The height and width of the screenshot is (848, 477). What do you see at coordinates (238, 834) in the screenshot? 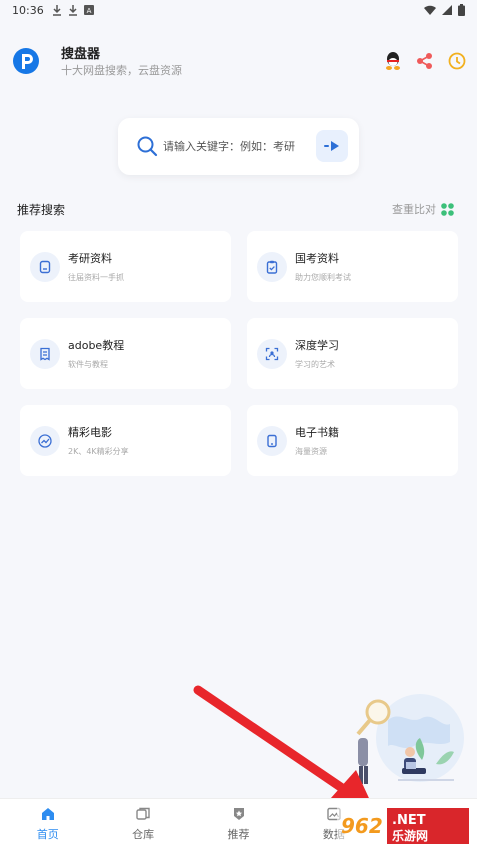
I see `tab-label: 推荐` at bounding box center [238, 834].